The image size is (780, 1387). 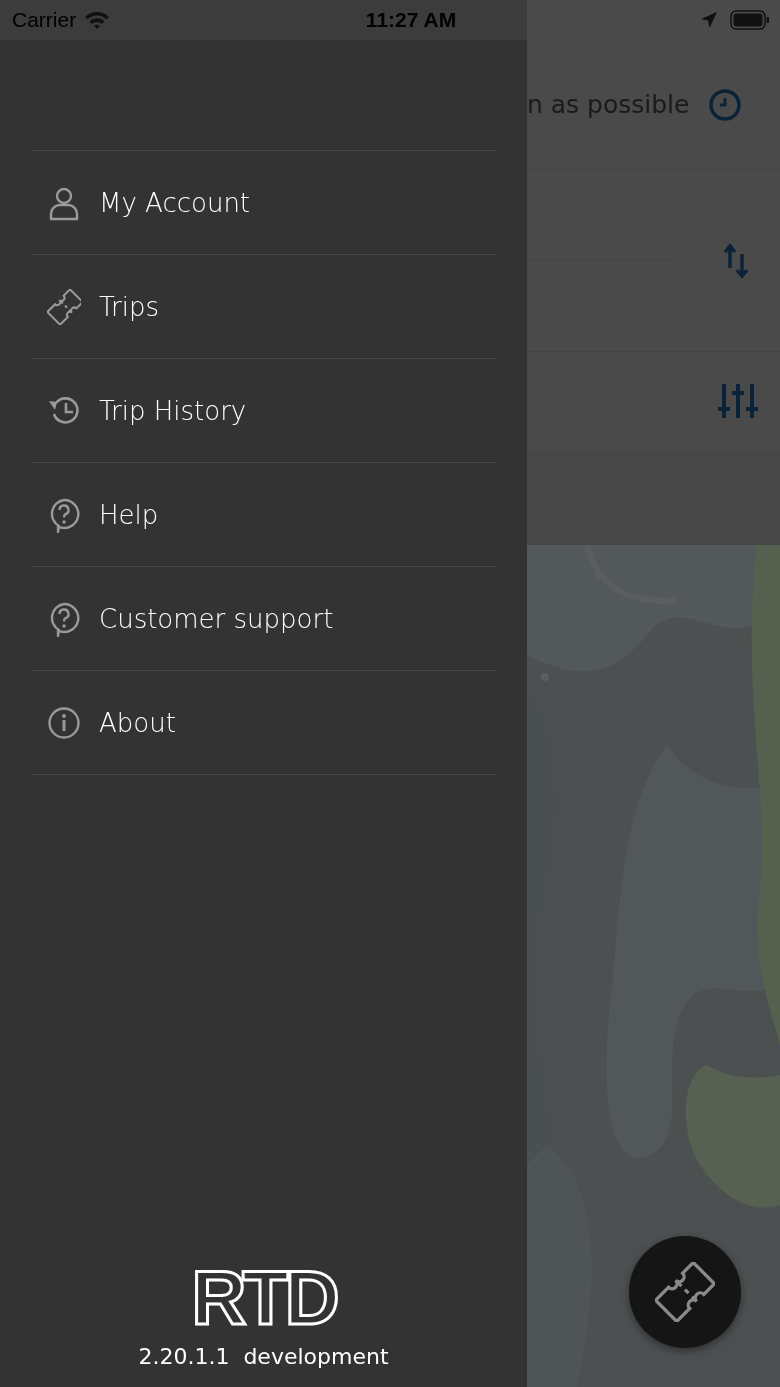 What do you see at coordinates (264, 203) in the screenshot?
I see `menu-item: My Account` at bounding box center [264, 203].